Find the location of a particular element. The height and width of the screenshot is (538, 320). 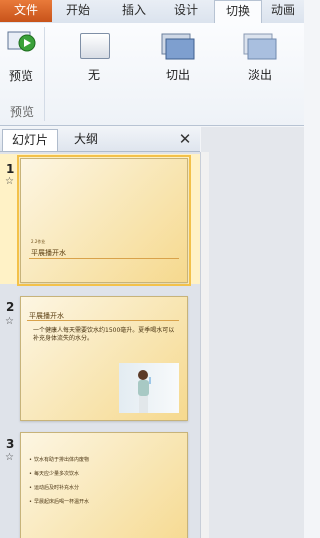

transition-cut-icon is located at coordinates (178, 46).